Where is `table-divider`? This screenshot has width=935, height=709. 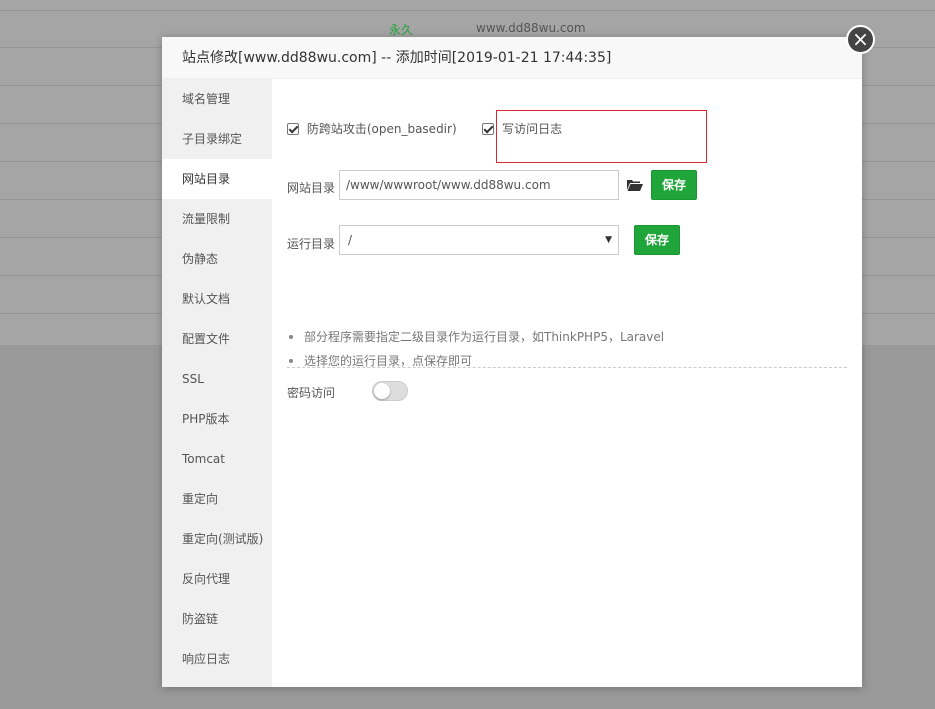 table-divider is located at coordinates (467, 10).